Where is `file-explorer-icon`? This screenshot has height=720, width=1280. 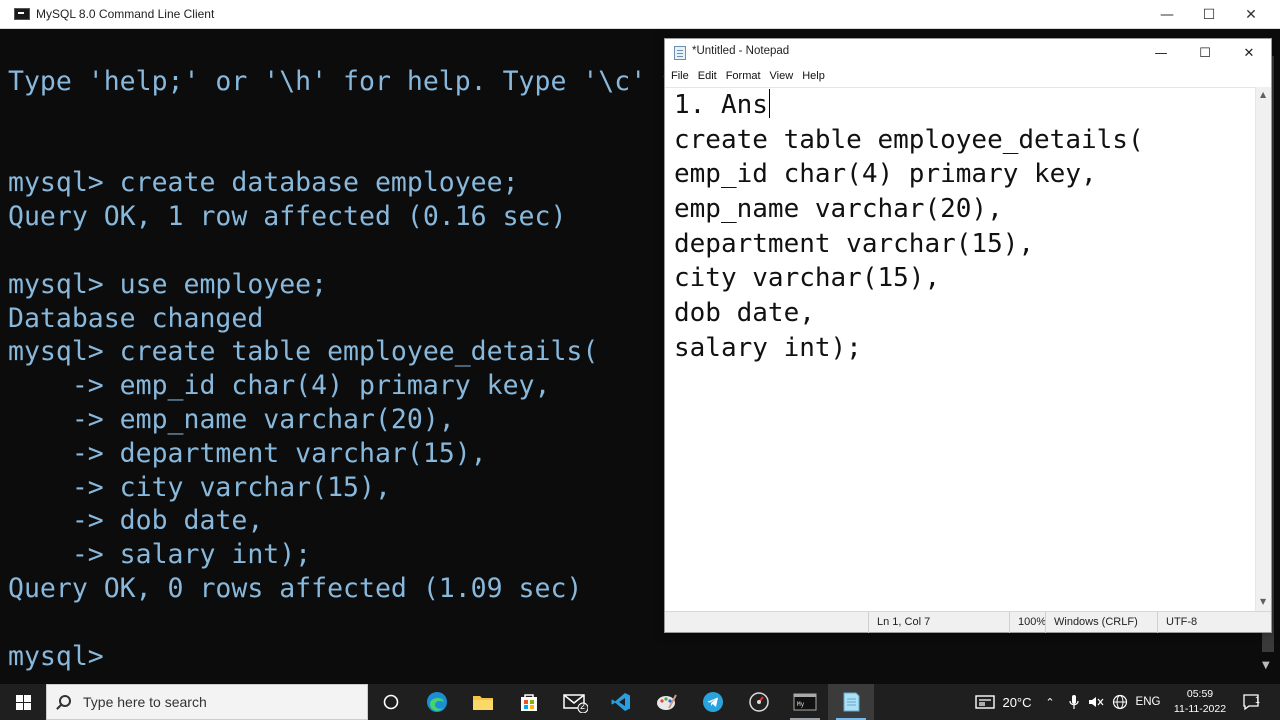
file-explorer-icon is located at coordinates (483, 702).